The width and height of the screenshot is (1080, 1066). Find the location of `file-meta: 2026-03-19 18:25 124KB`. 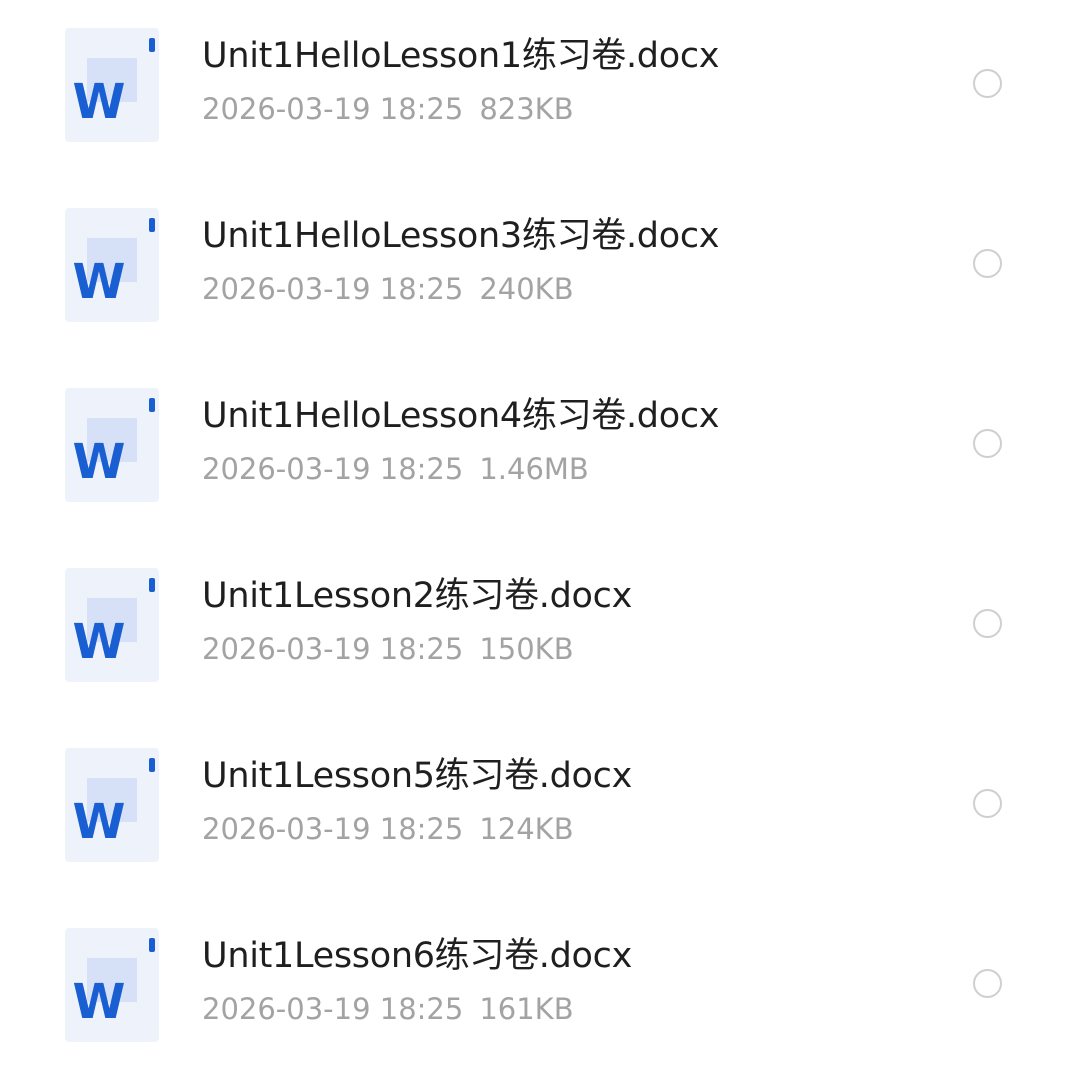

file-meta: 2026-03-19 18:25 124KB is located at coordinates (388, 829).